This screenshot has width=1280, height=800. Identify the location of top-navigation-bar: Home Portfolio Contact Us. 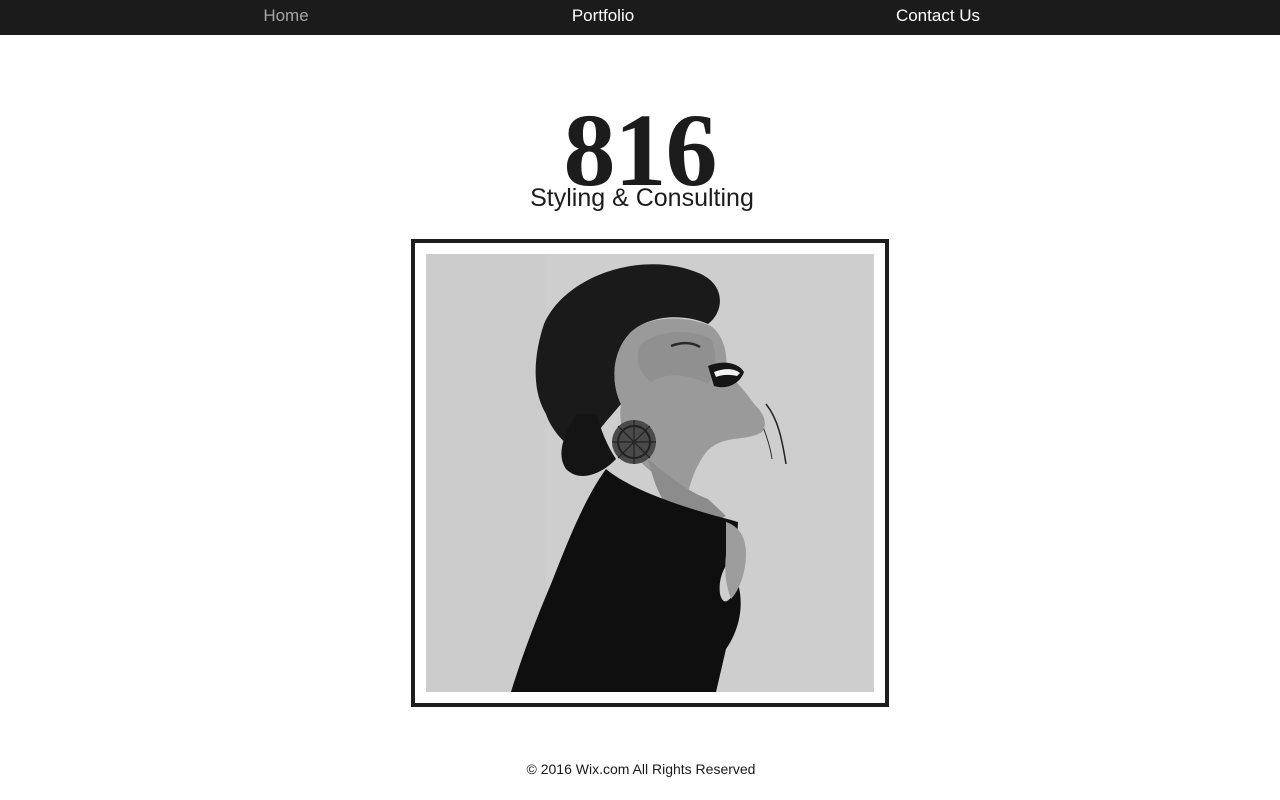
(640, 17).